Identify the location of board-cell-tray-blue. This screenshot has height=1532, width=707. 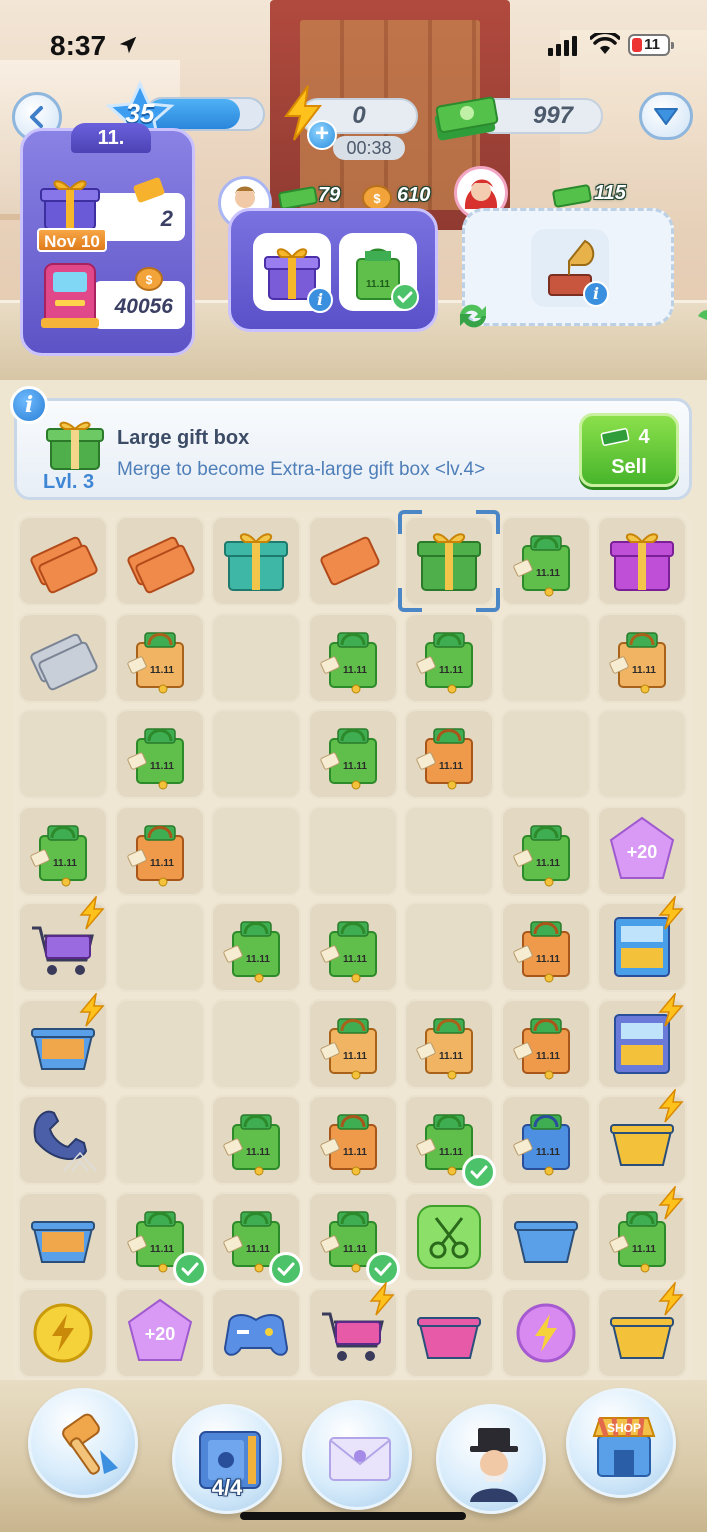
(545, 1236).